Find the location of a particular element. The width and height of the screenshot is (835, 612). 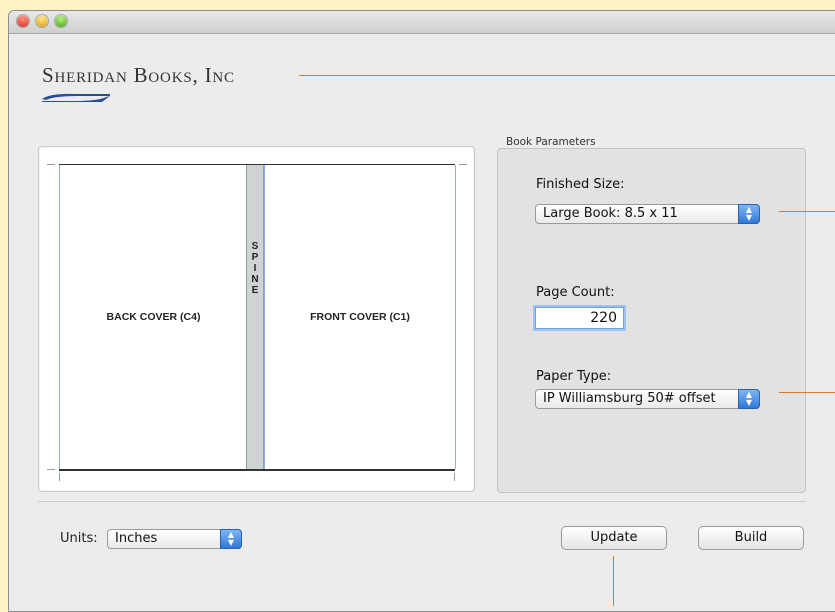

update-button: Update is located at coordinates (614, 538).